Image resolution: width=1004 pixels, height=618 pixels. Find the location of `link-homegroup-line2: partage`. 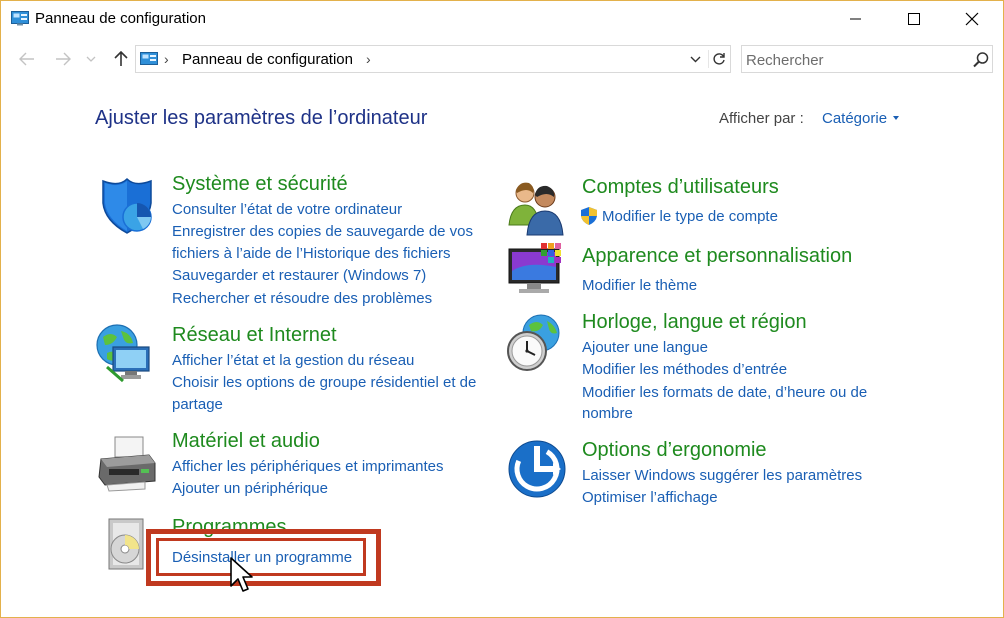

link-homegroup-line2: partage is located at coordinates (197, 405).